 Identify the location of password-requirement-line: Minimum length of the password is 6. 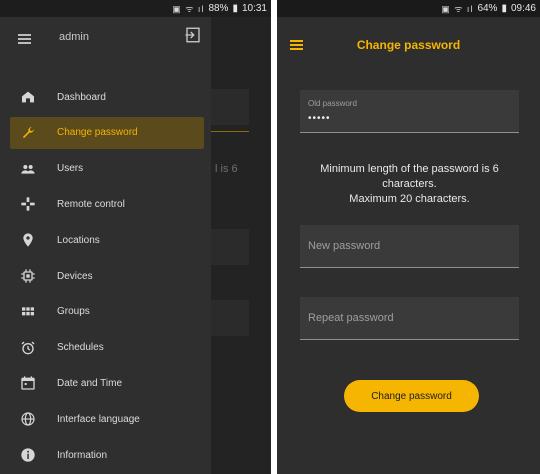
(409, 169).